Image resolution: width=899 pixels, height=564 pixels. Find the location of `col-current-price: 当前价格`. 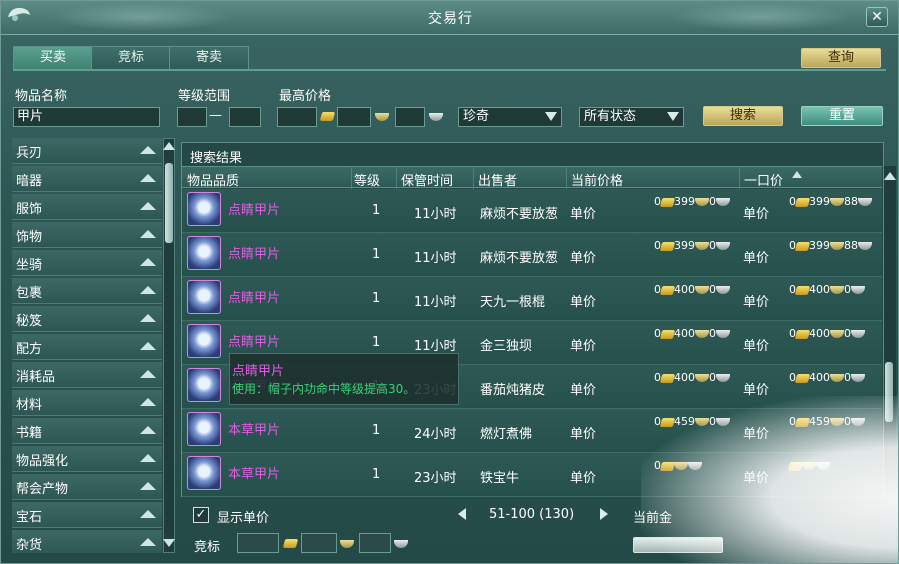

col-current-price: 当前价格 is located at coordinates (597, 179).